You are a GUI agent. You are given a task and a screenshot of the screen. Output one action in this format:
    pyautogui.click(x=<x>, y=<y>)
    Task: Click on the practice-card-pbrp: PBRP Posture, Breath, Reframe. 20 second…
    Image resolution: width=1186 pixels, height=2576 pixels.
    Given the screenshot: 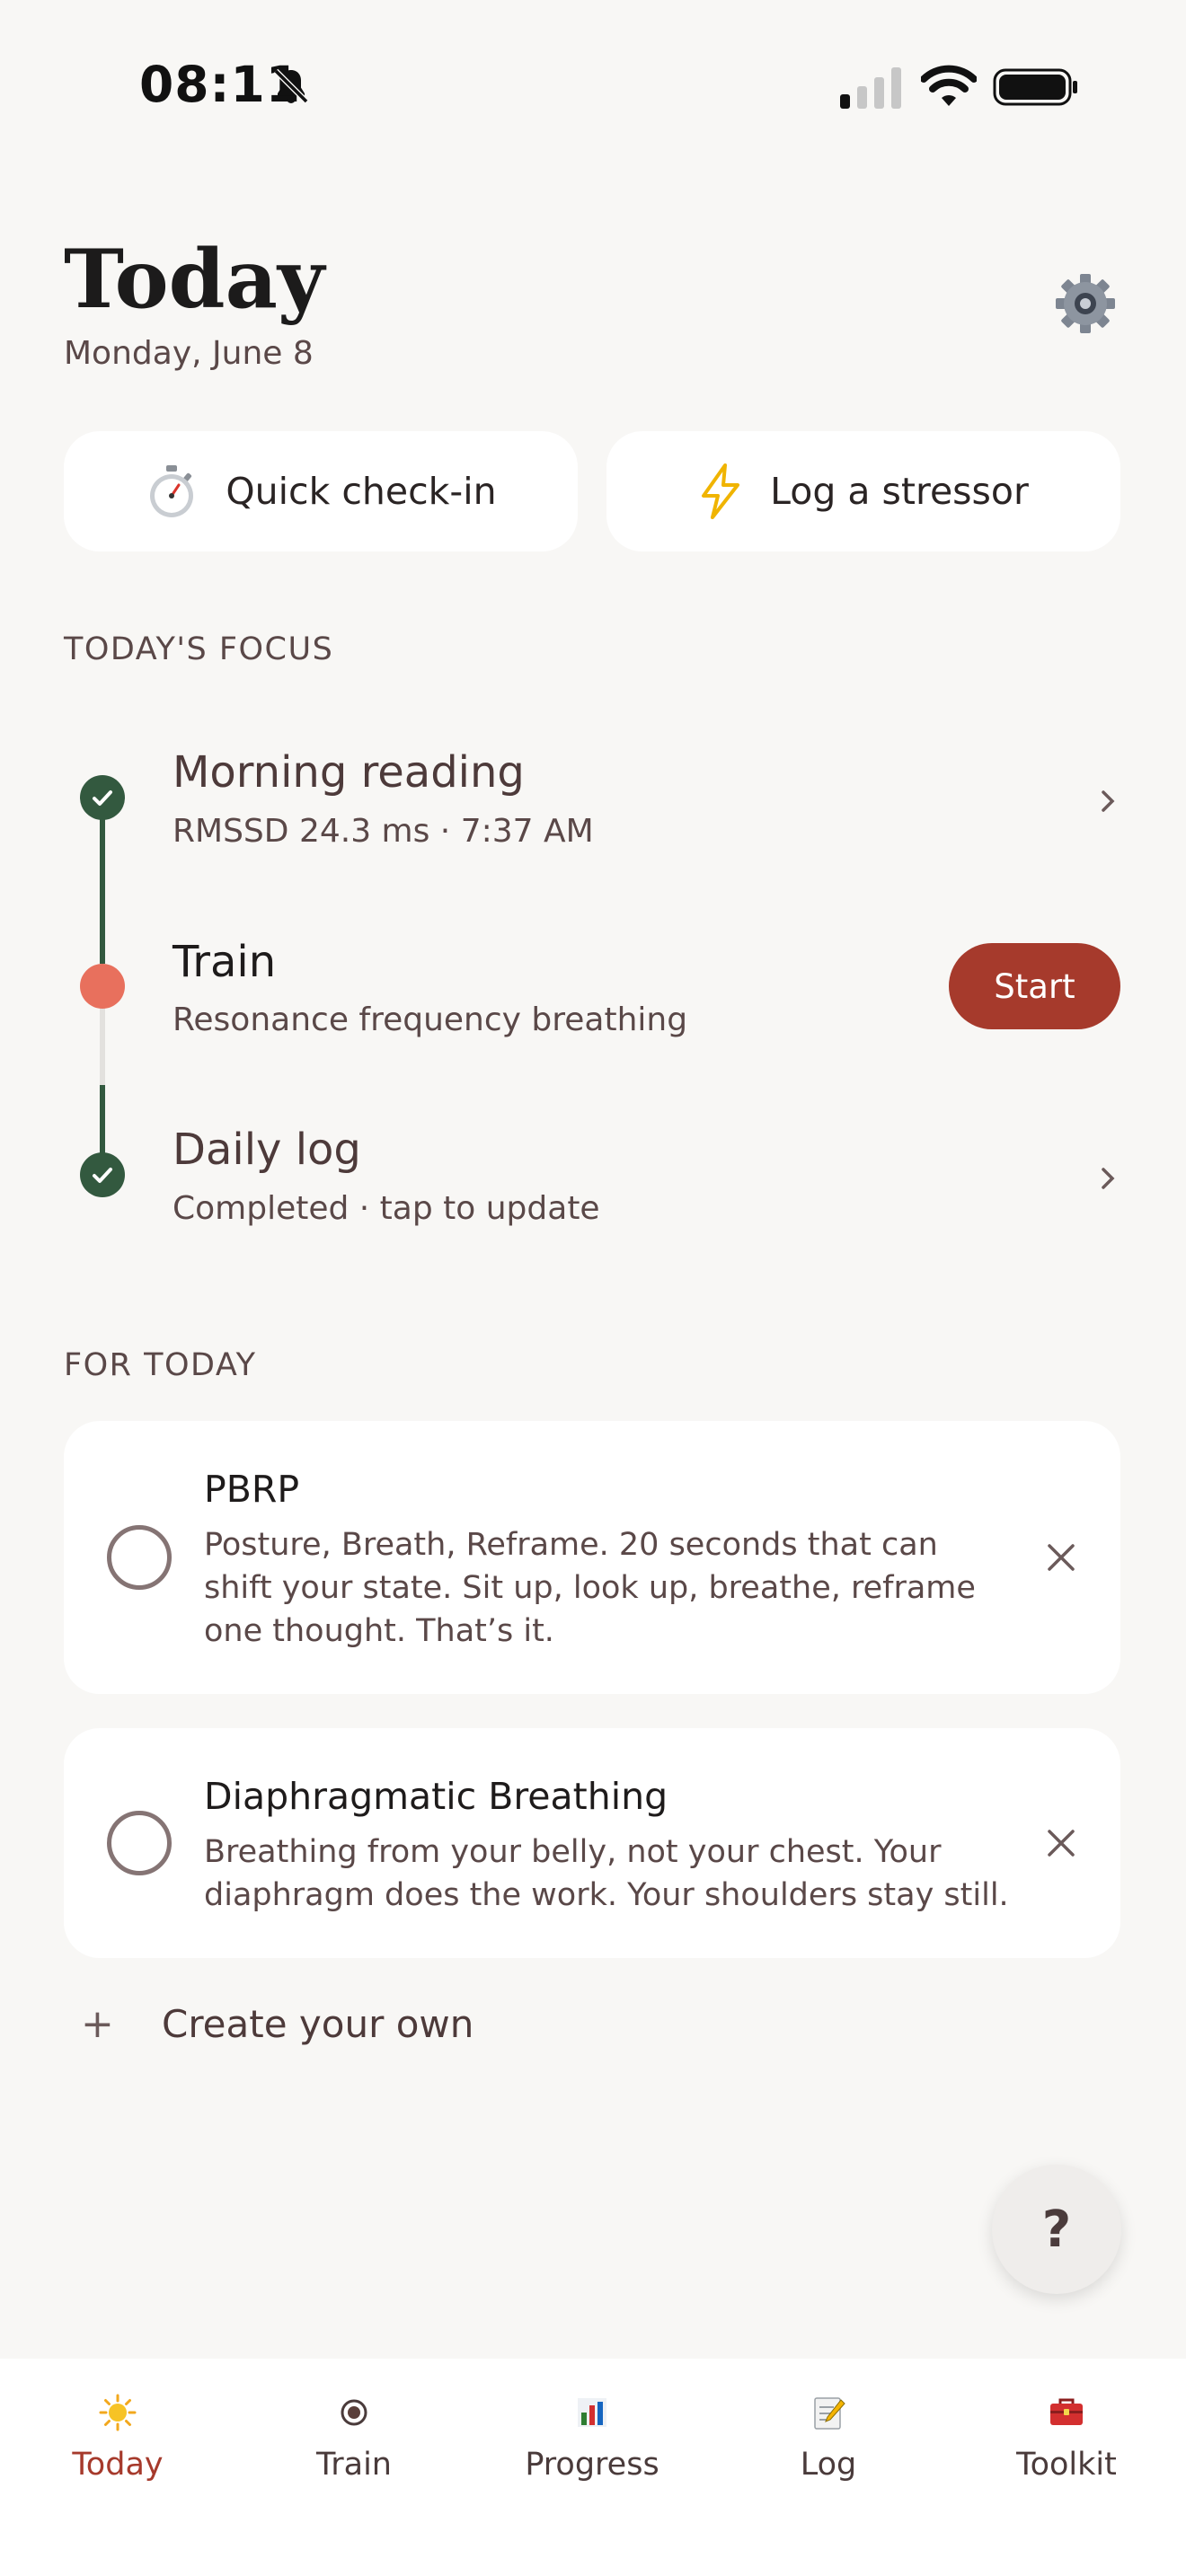 What is the action you would take?
    pyautogui.click(x=592, y=1557)
    